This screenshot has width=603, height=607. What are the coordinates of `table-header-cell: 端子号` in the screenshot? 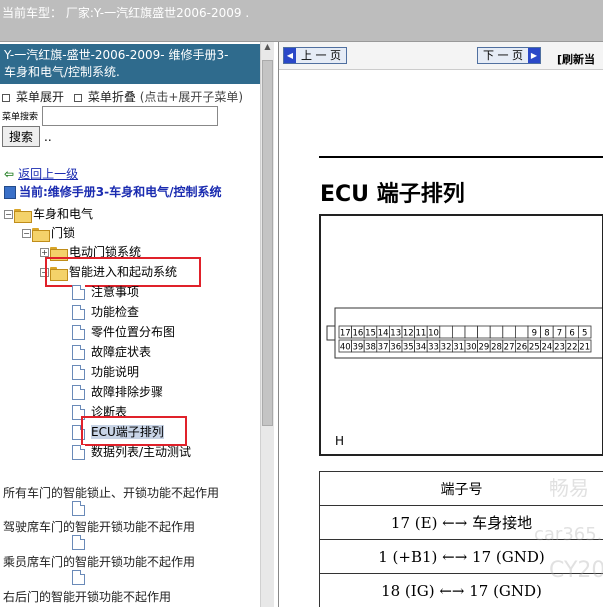 It's located at (461, 488).